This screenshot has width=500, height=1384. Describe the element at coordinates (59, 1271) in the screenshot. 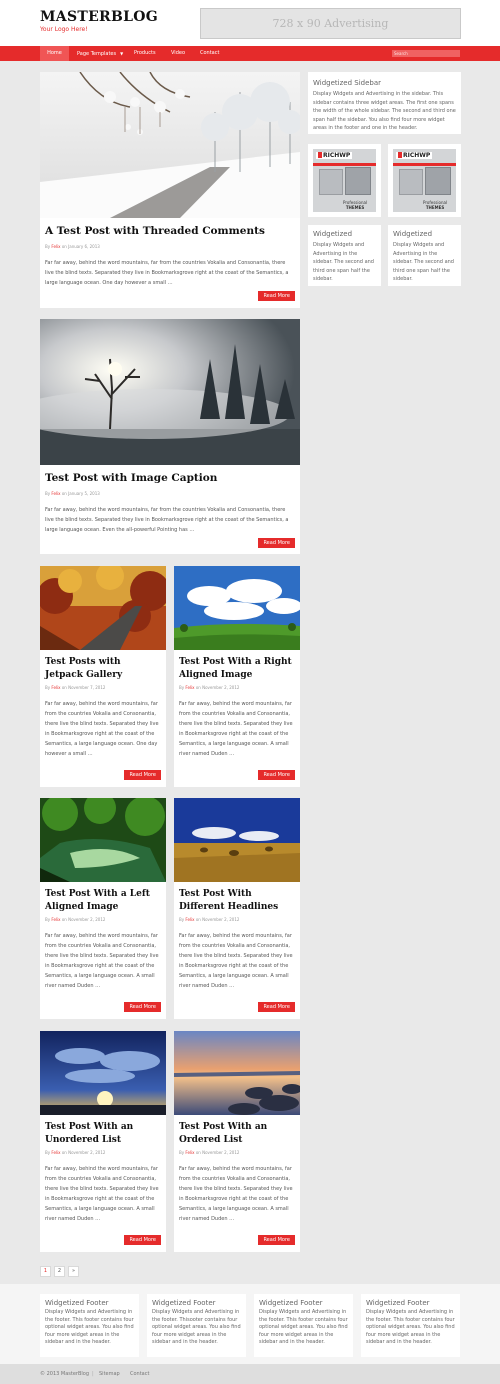

I see `pagination-page-2: 2` at that location.